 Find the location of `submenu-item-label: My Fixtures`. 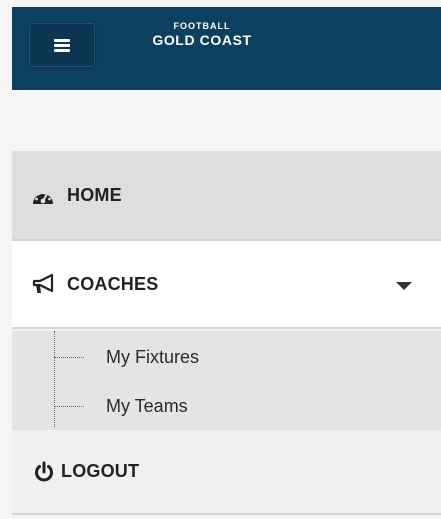

submenu-item-label: My Fixtures is located at coordinates (153, 356).